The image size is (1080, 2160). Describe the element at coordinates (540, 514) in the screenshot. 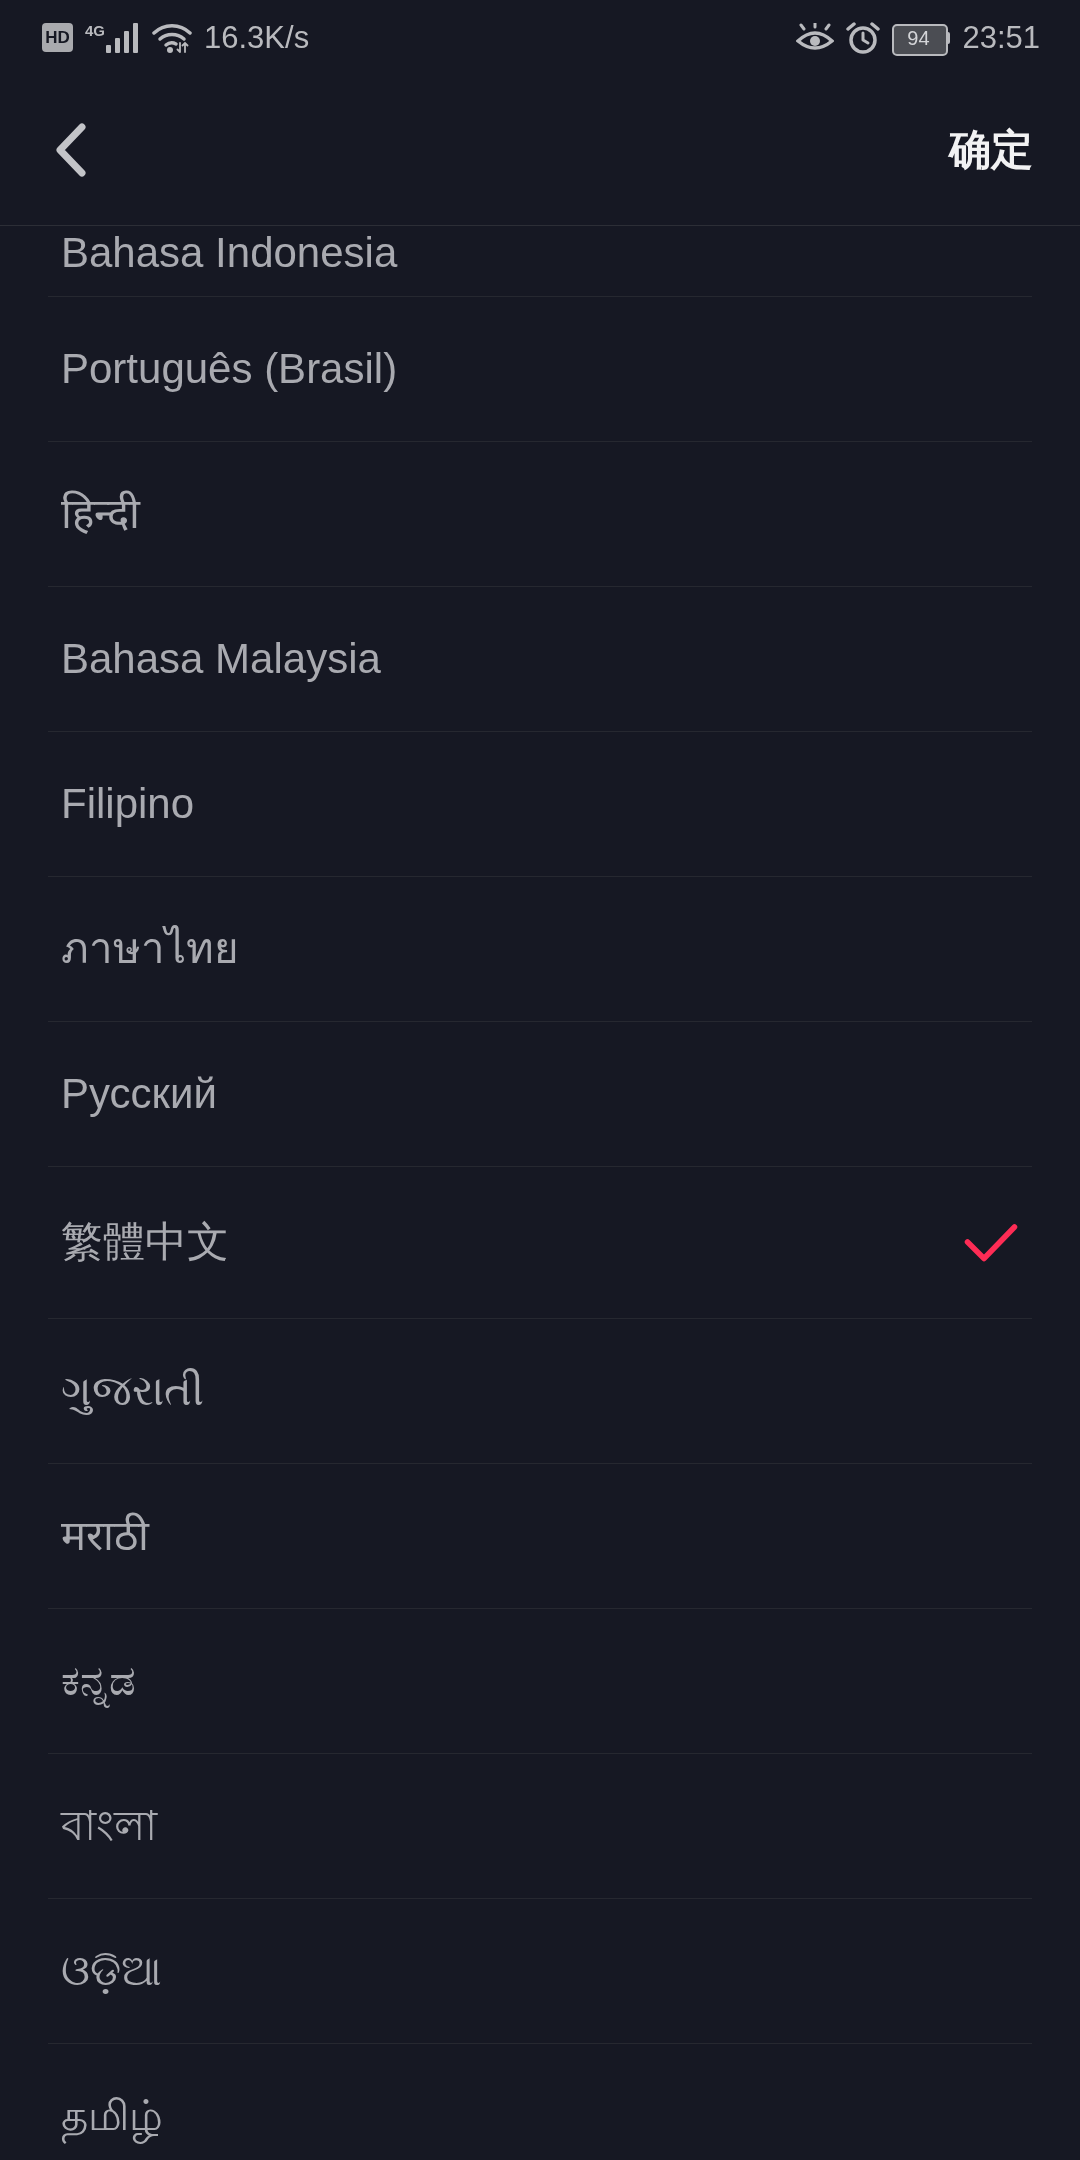

I see `language-option: हिन्दी` at that location.